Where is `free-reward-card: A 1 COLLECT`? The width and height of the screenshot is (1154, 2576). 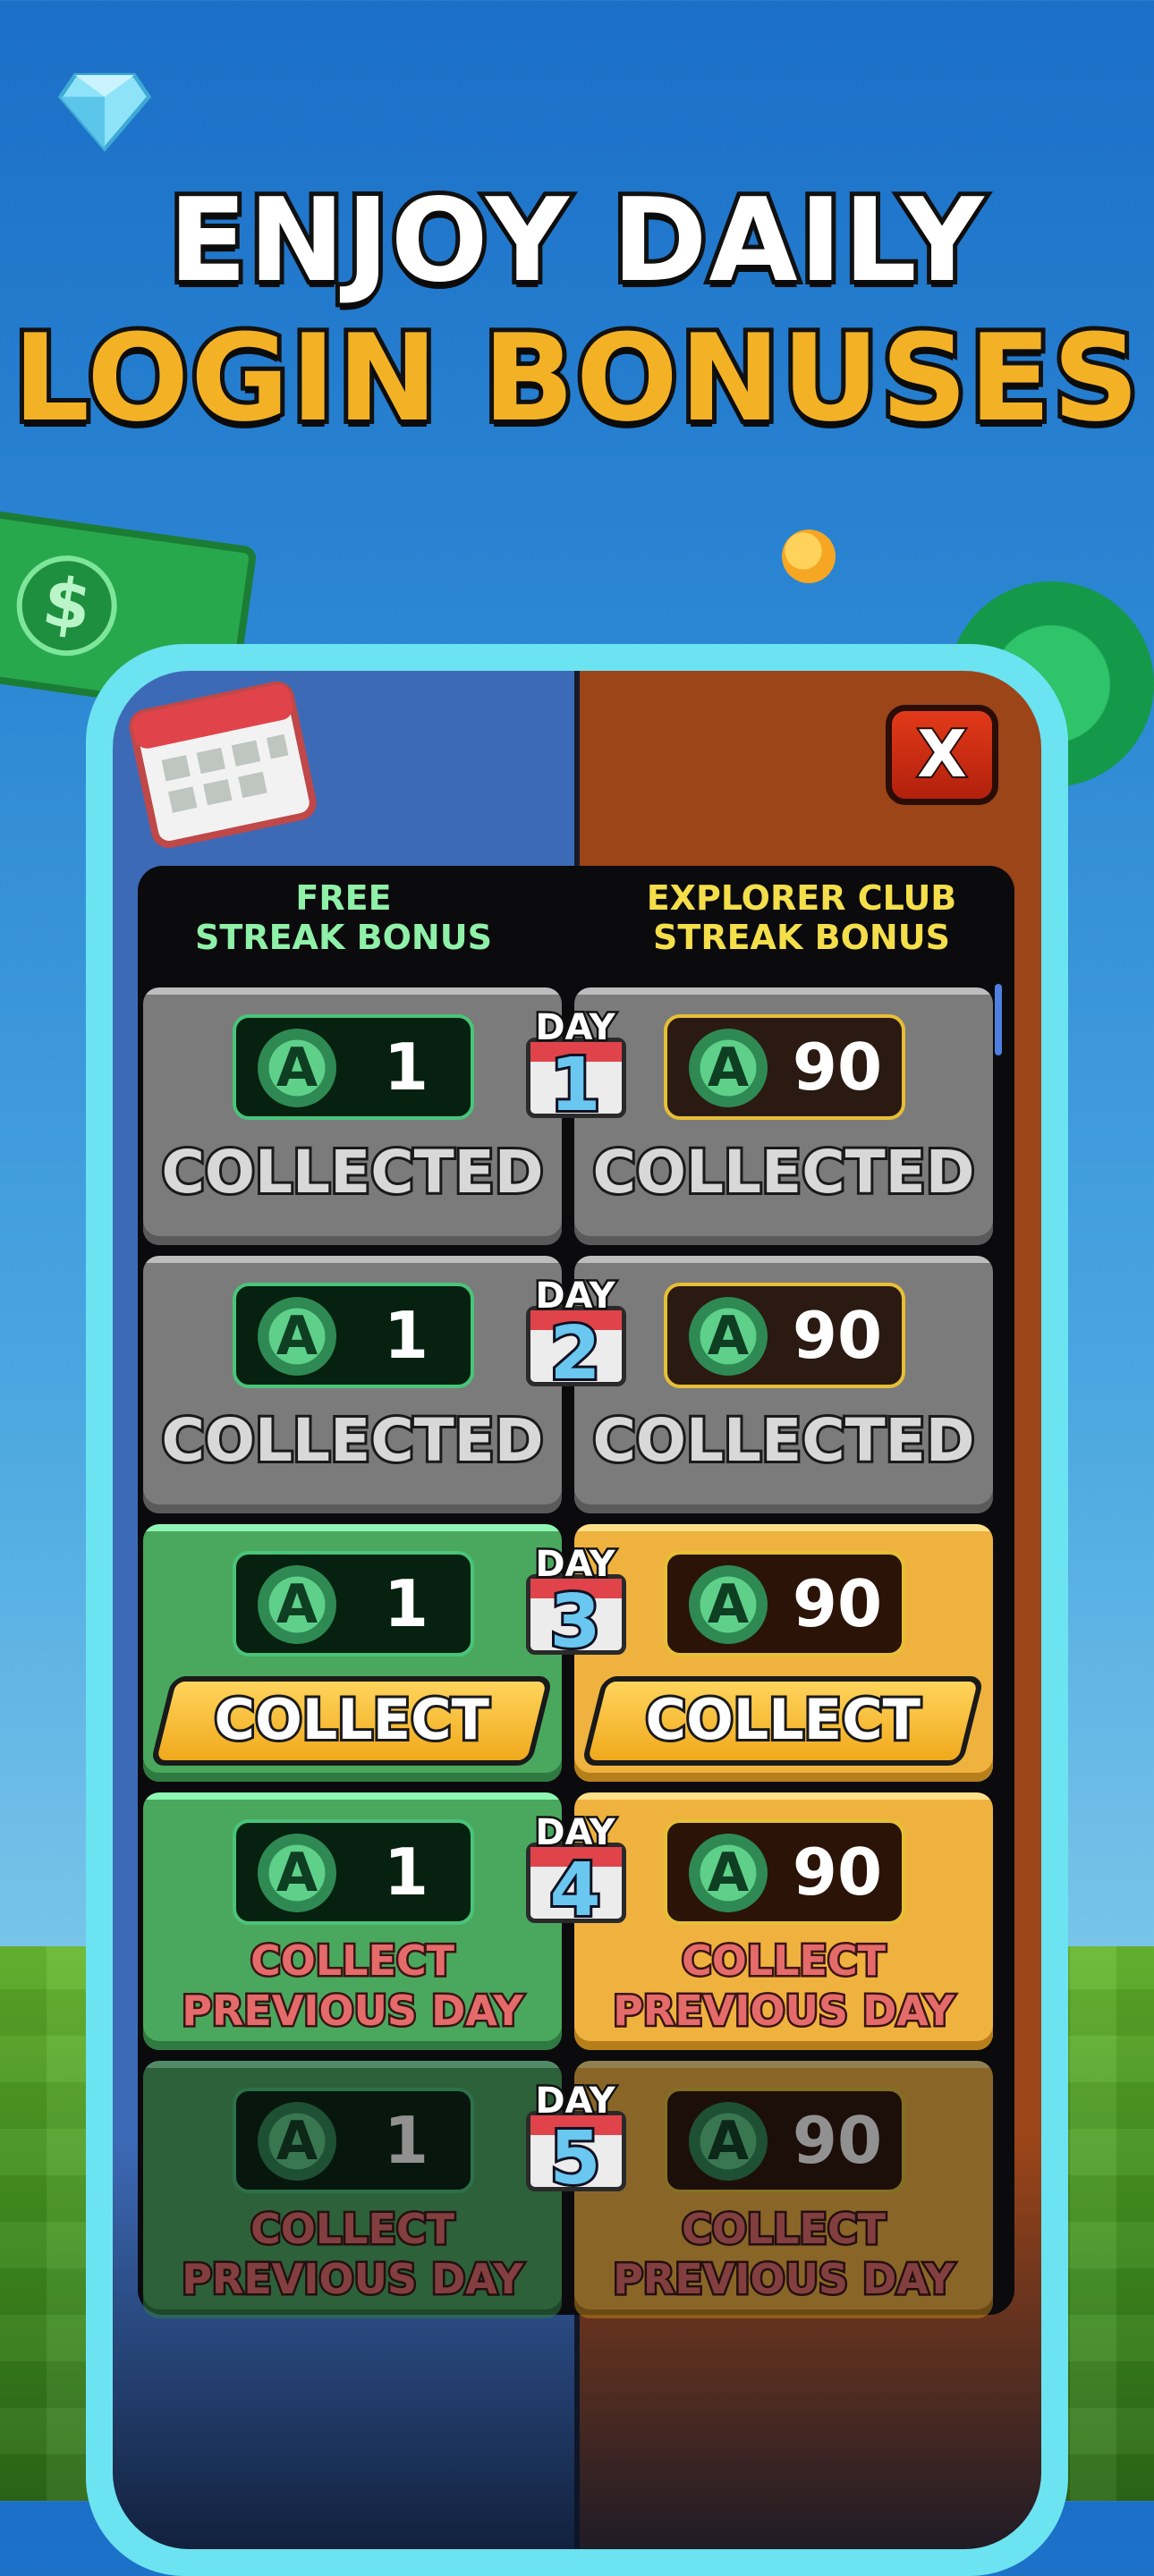 free-reward-card: A 1 COLLECT is located at coordinates (352, 1653).